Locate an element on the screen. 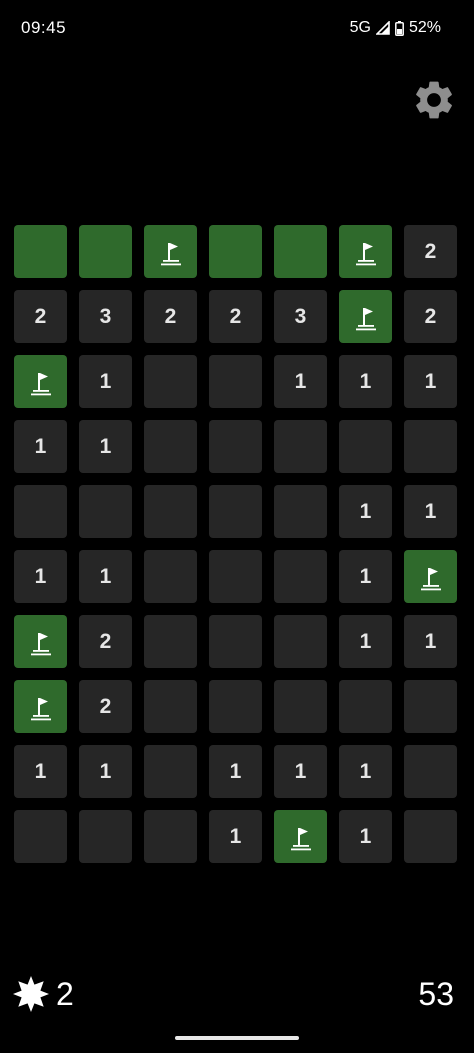 The image size is (474, 1053). status-icons: 5G 52% is located at coordinates (395, 28).